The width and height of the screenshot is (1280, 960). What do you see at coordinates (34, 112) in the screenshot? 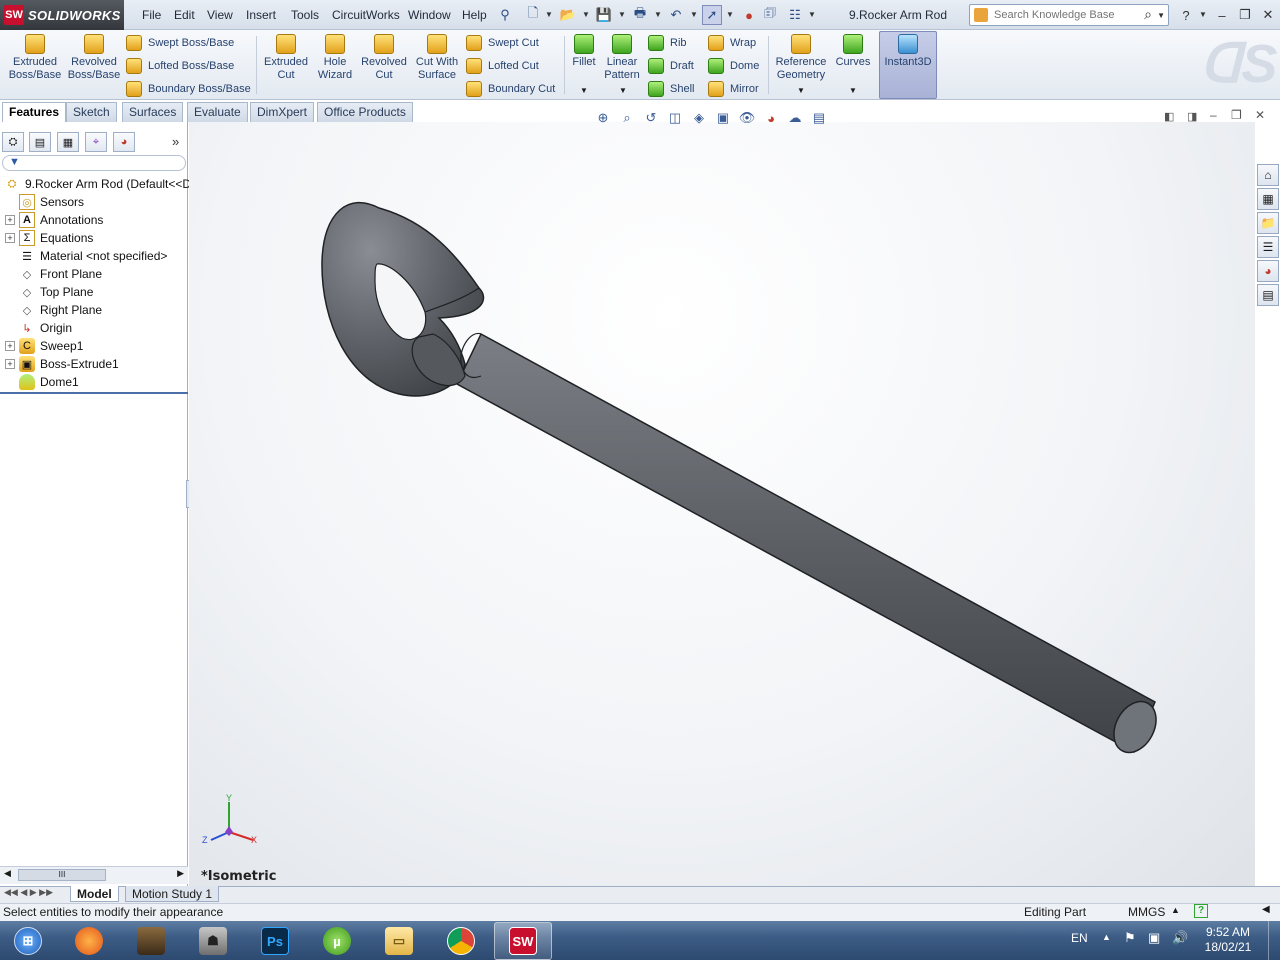
I see `tab-features: Features` at bounding box center [34, 112].